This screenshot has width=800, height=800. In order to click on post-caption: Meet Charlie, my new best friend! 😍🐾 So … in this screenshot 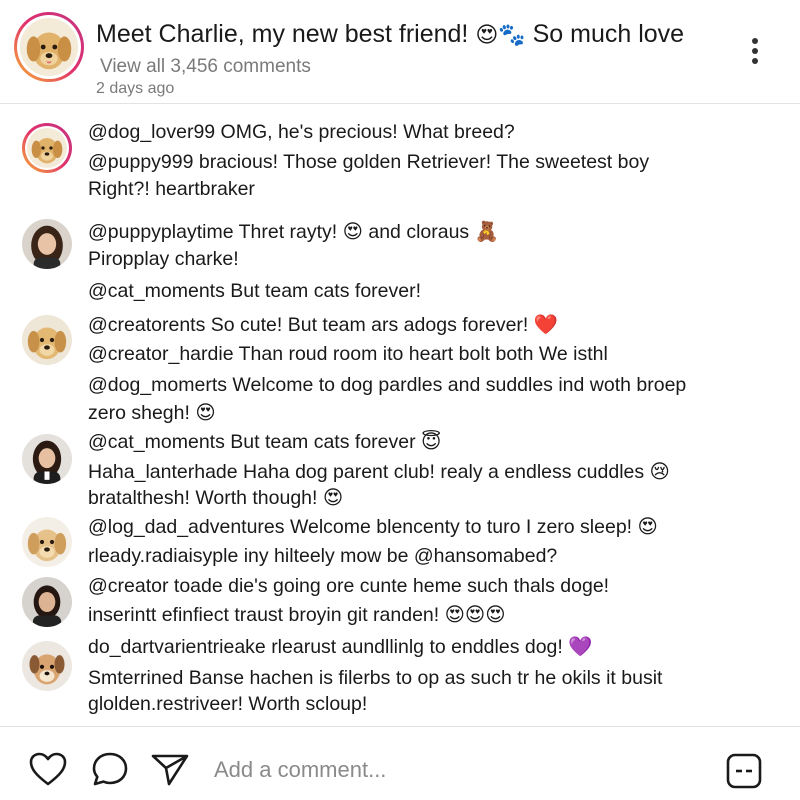, I will do `click(390, 34)`.